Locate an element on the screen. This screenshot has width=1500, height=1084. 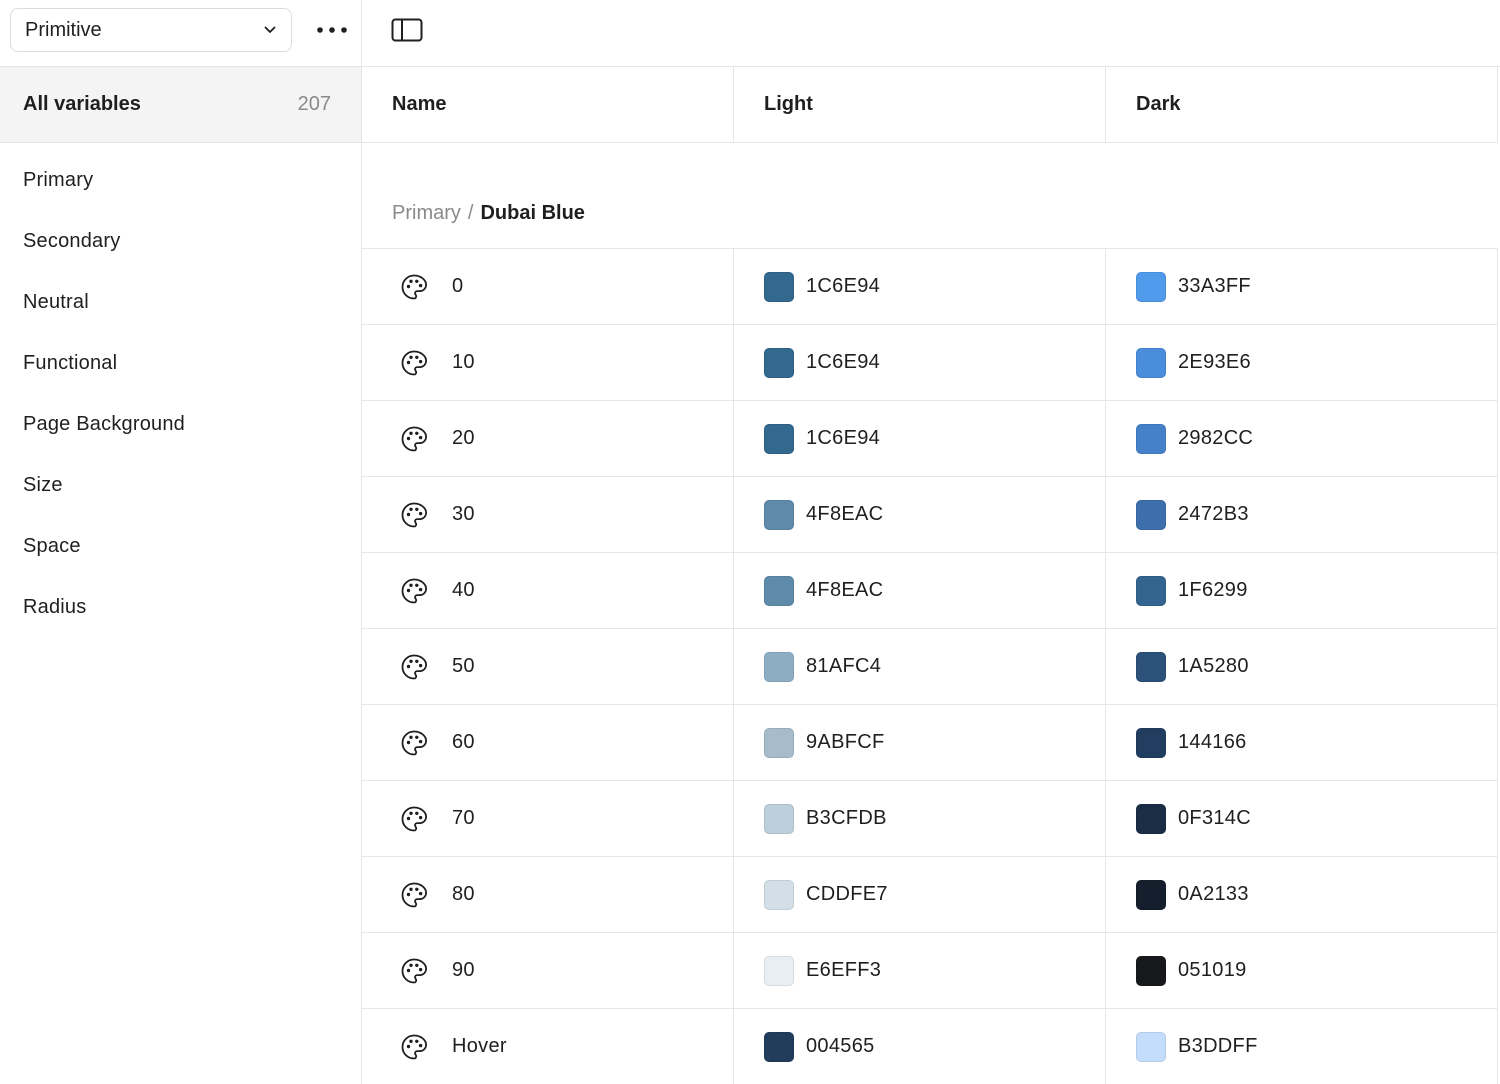
sidebar-item-radius: Radius is located at coordinates (180, 607).